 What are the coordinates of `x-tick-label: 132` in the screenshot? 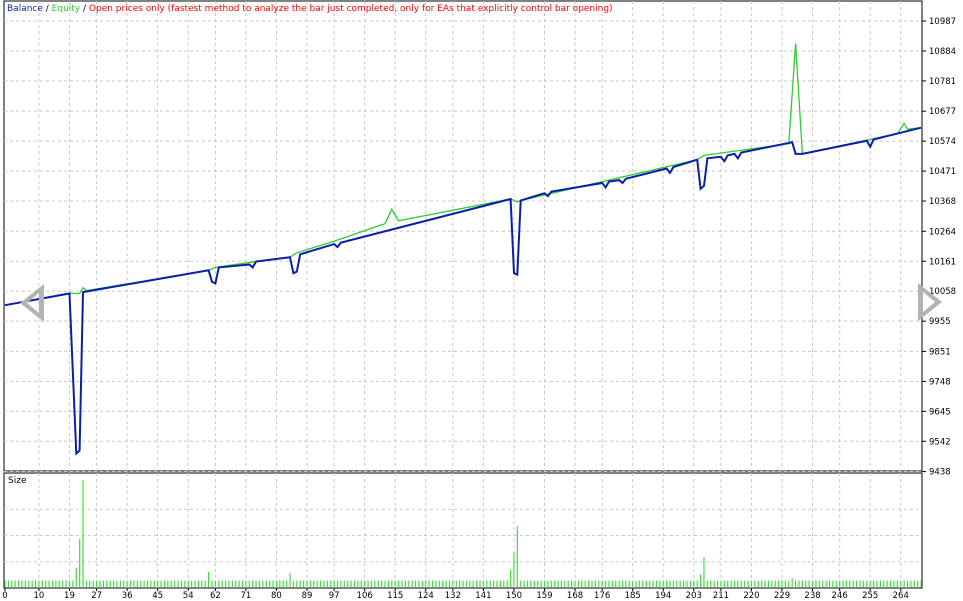 It's located at (453, 596).